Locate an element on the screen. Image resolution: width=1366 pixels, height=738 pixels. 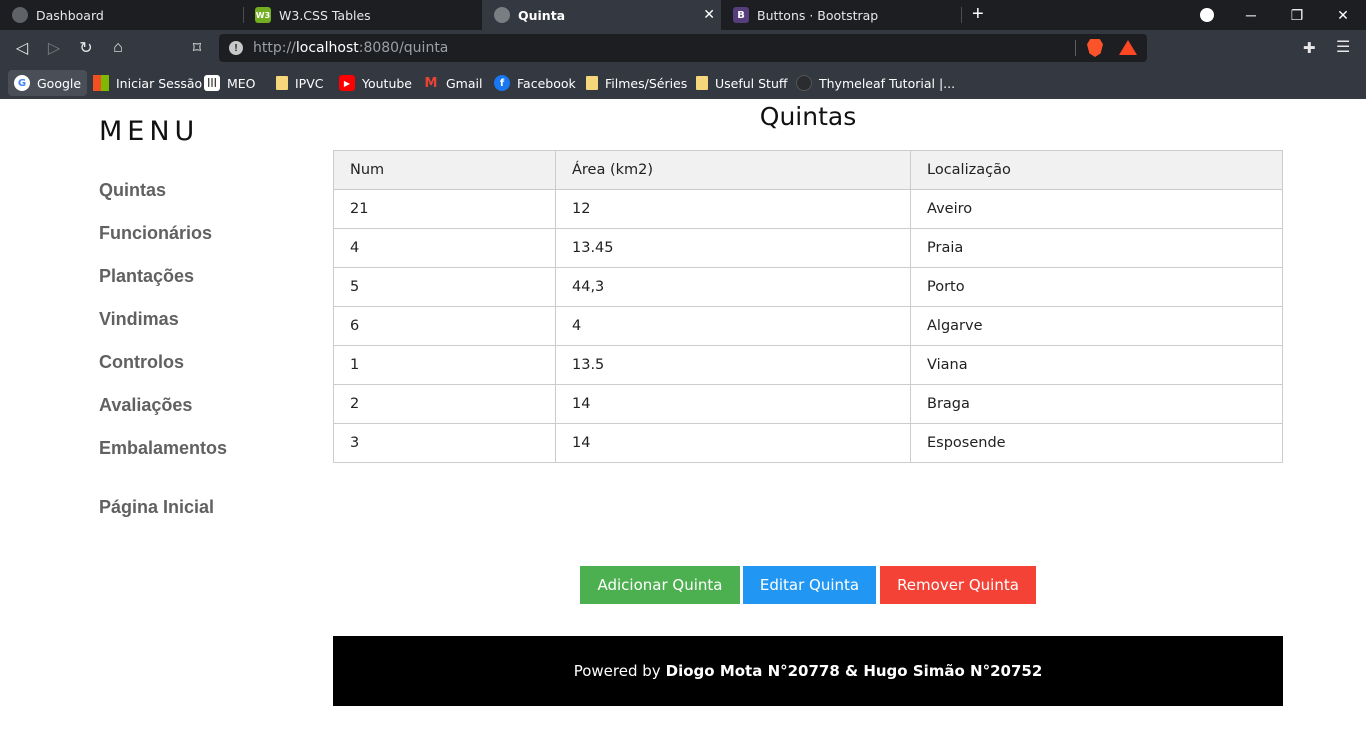
cell-area: 13.45 is located at coordinates (733, 248).